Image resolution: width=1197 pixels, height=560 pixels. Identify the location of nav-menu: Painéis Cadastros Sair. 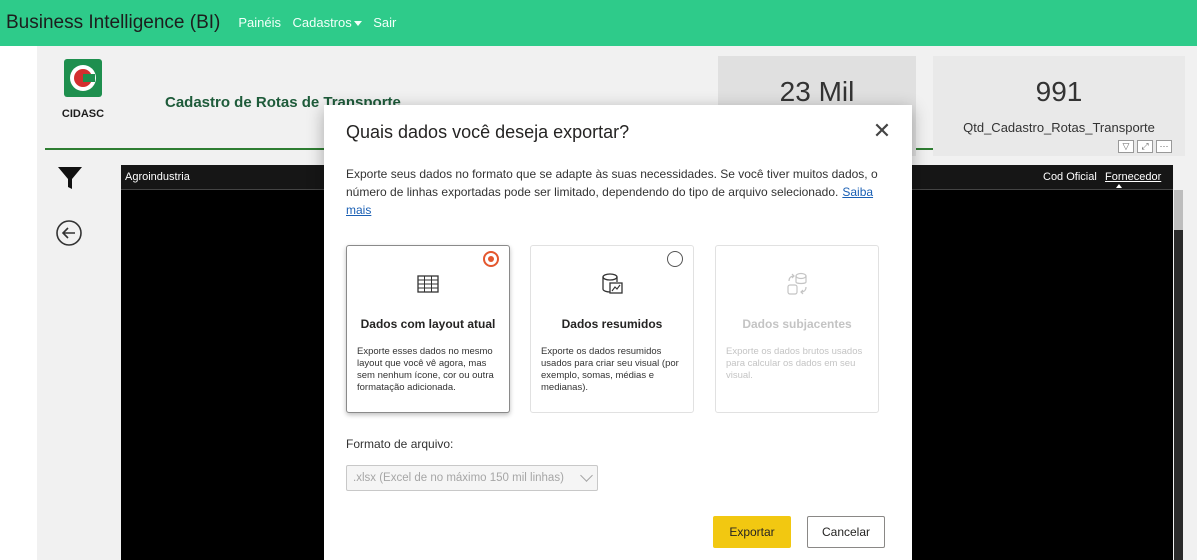
(320, 23).